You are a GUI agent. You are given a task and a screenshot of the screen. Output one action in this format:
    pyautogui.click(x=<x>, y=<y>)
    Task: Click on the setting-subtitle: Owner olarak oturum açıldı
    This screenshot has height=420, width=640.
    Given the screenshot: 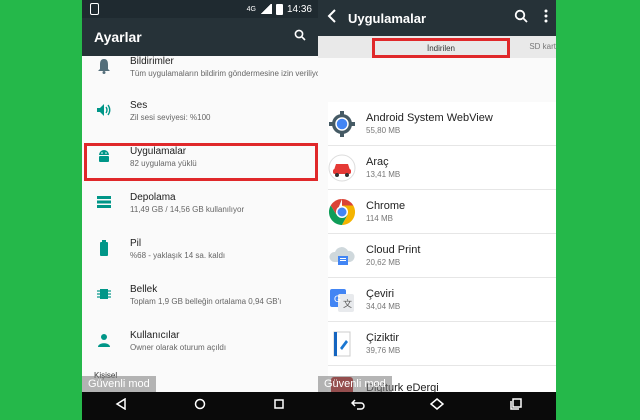 What is the action you would take?
    pyautogui.click(x=178, y=347)
    